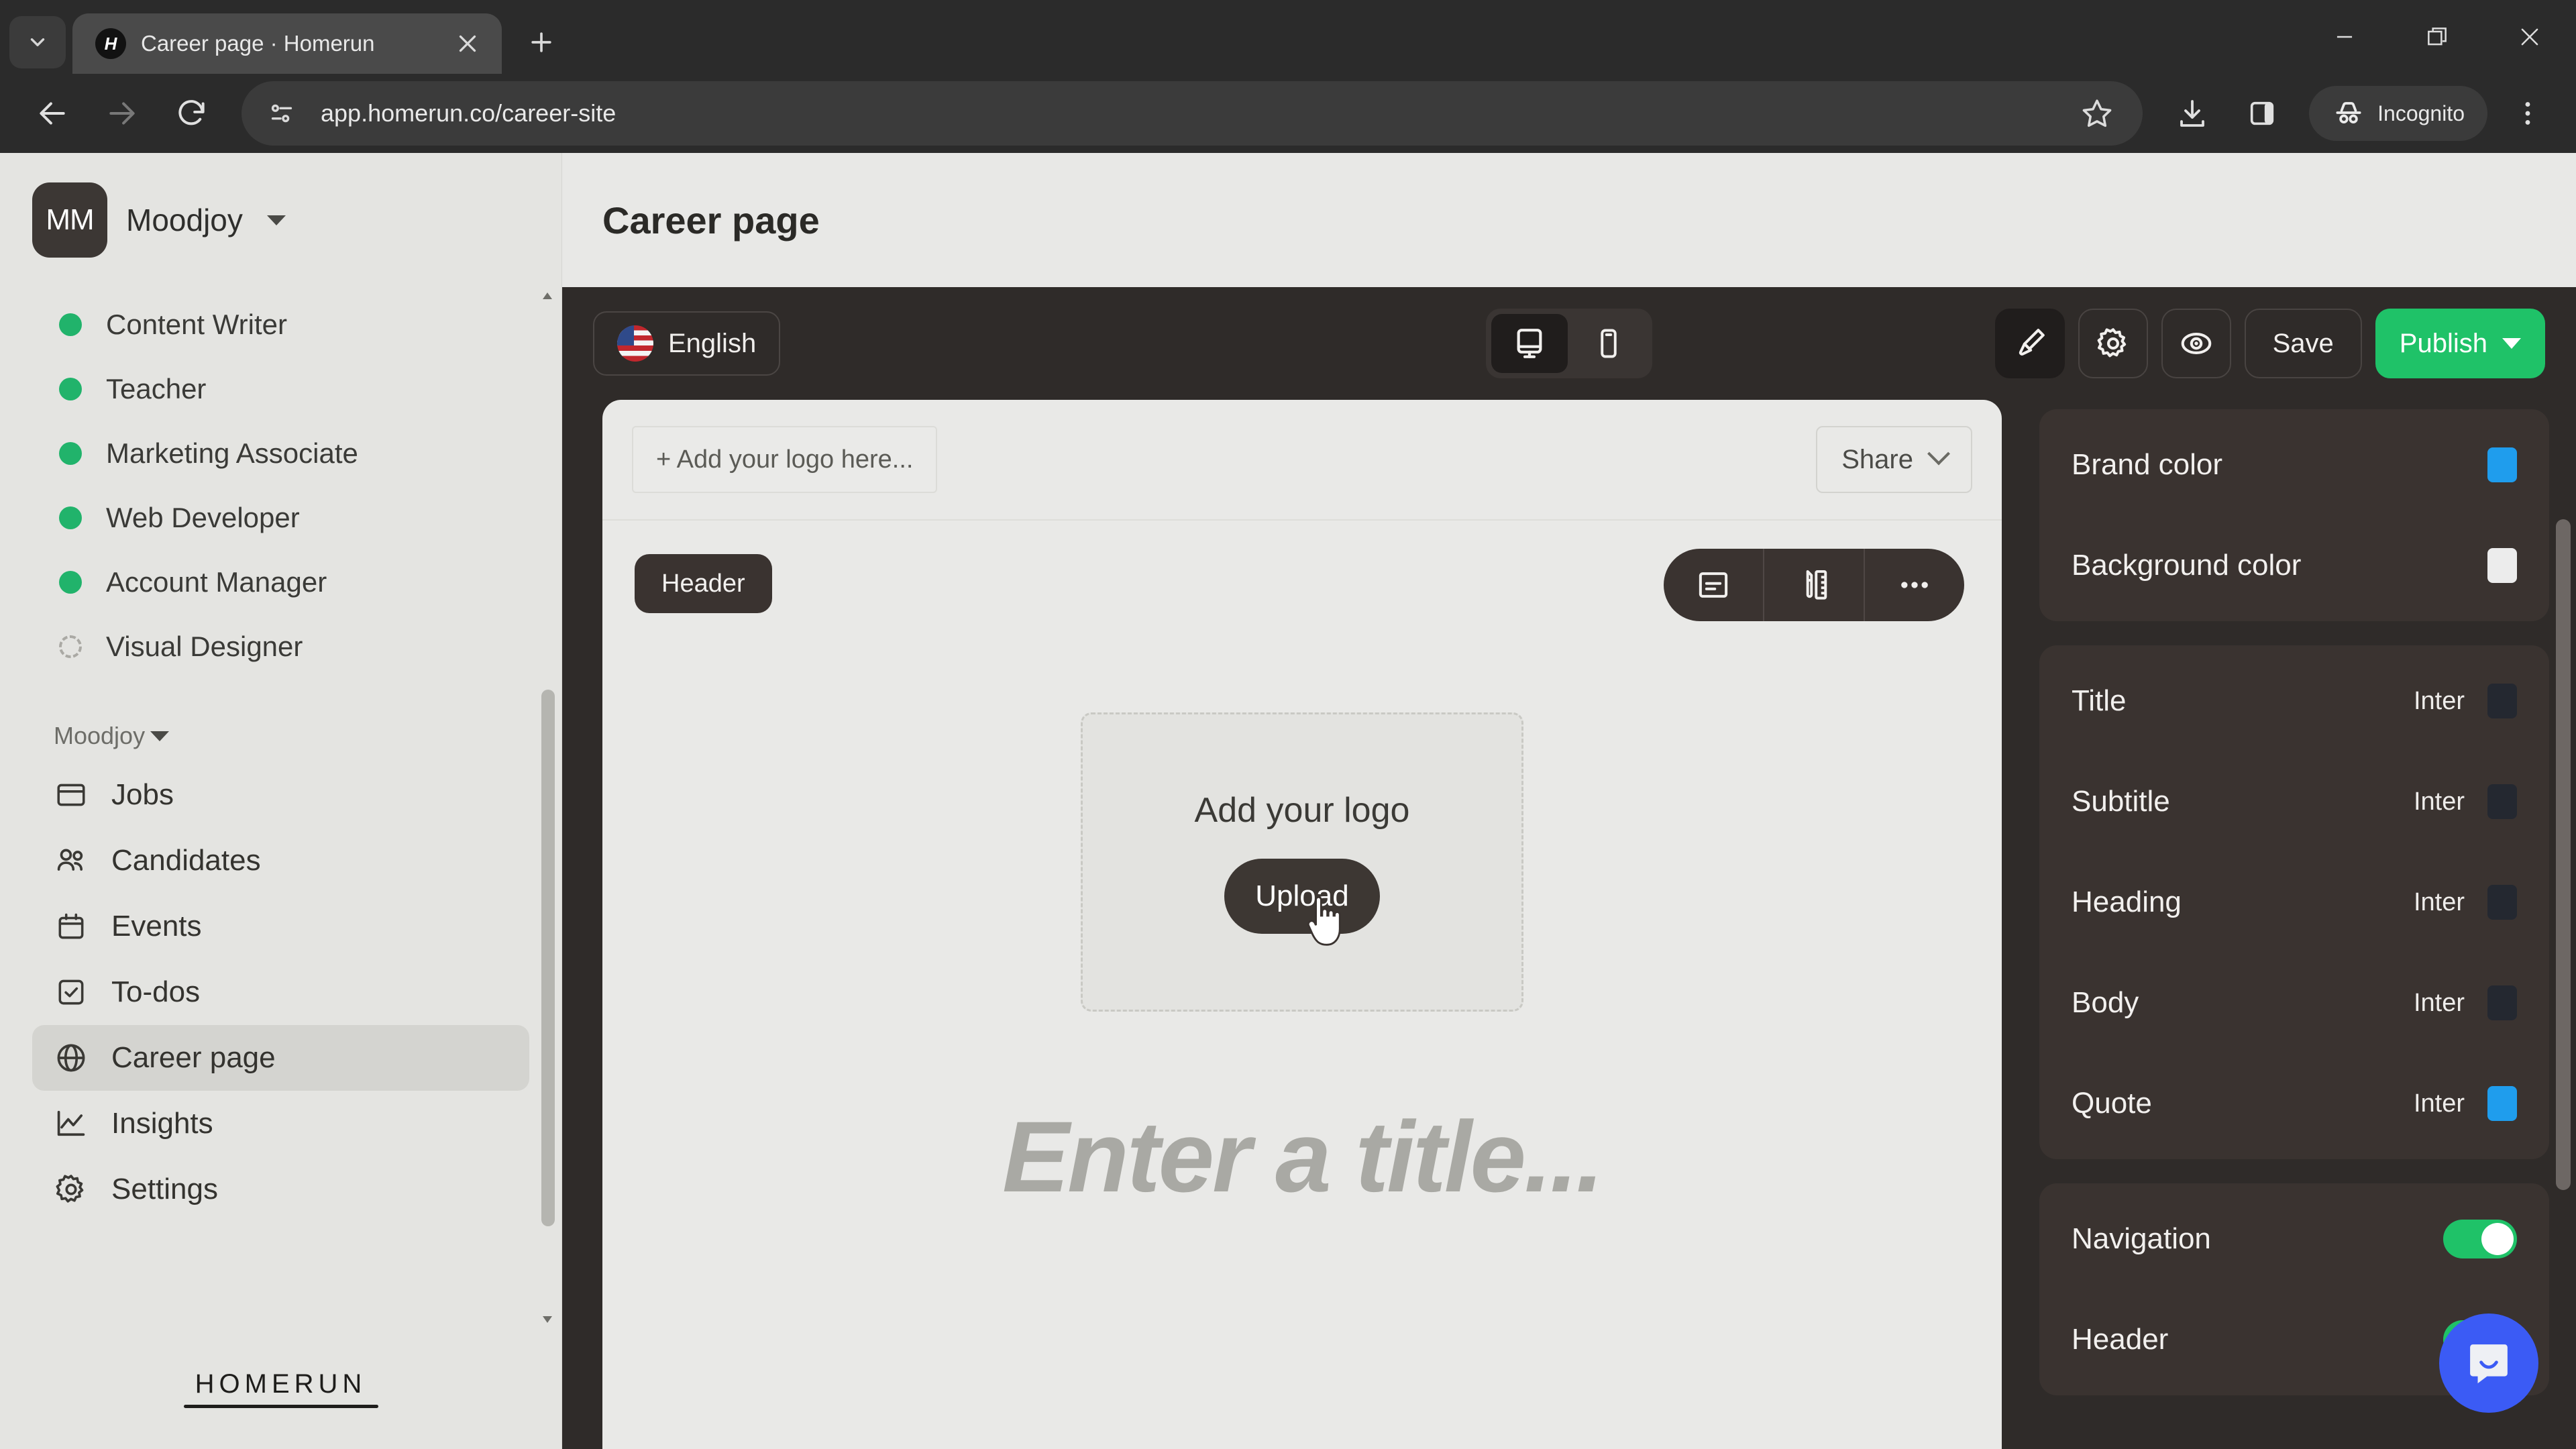  I want to click on block-style-button, so click(1814, 585).